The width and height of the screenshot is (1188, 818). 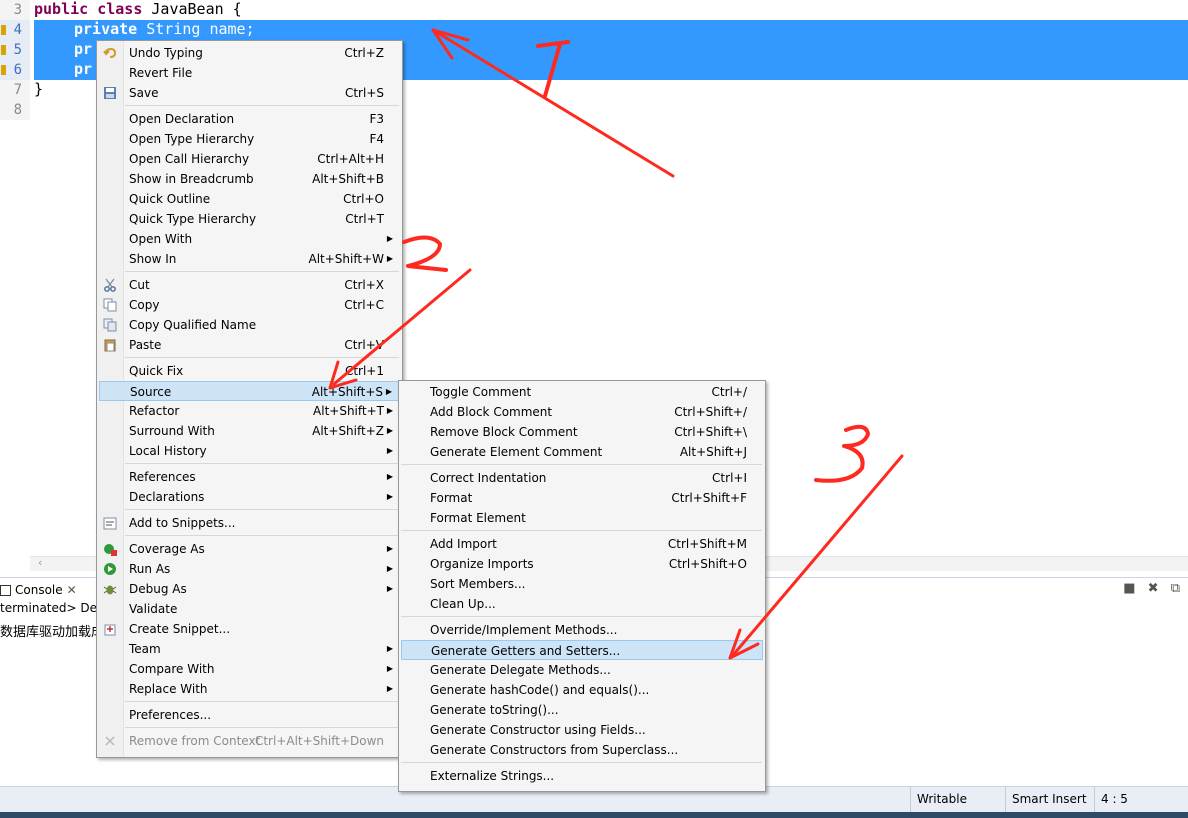 I want to click on line-number: 3, so click(x=17, y=10).